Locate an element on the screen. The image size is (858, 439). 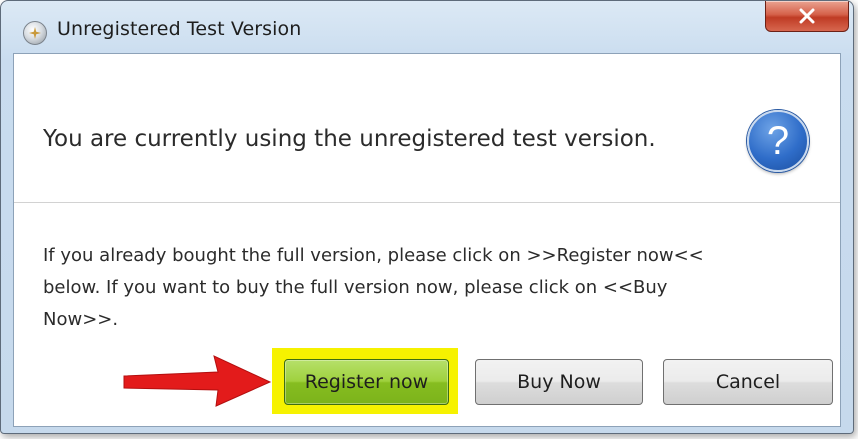
cancel-button: Cancel is located at coordinates (748, 382).